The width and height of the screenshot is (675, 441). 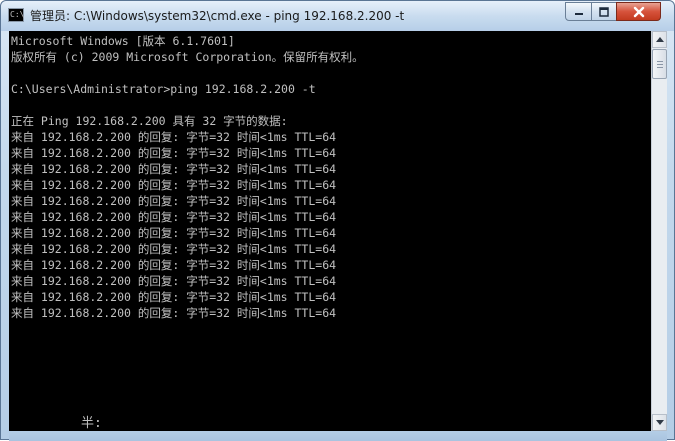 I want to click on scroll-down-button, so click(x=659, y=422).